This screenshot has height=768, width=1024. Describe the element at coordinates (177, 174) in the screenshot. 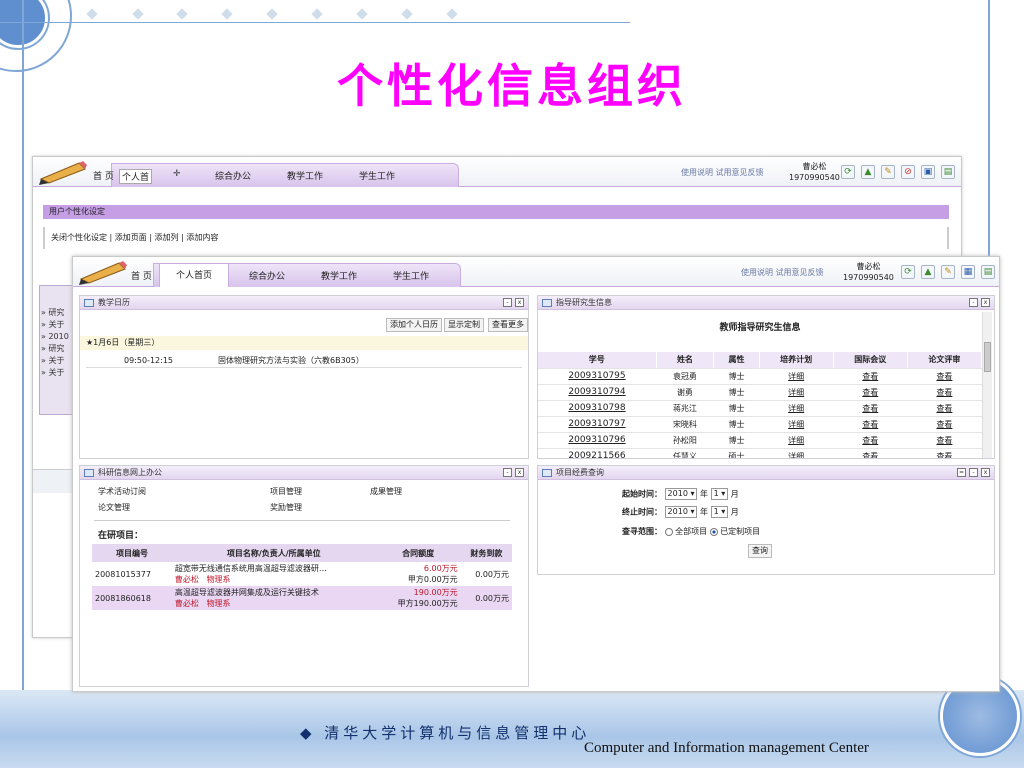

I see `add-page-icon: ✛` at that location.